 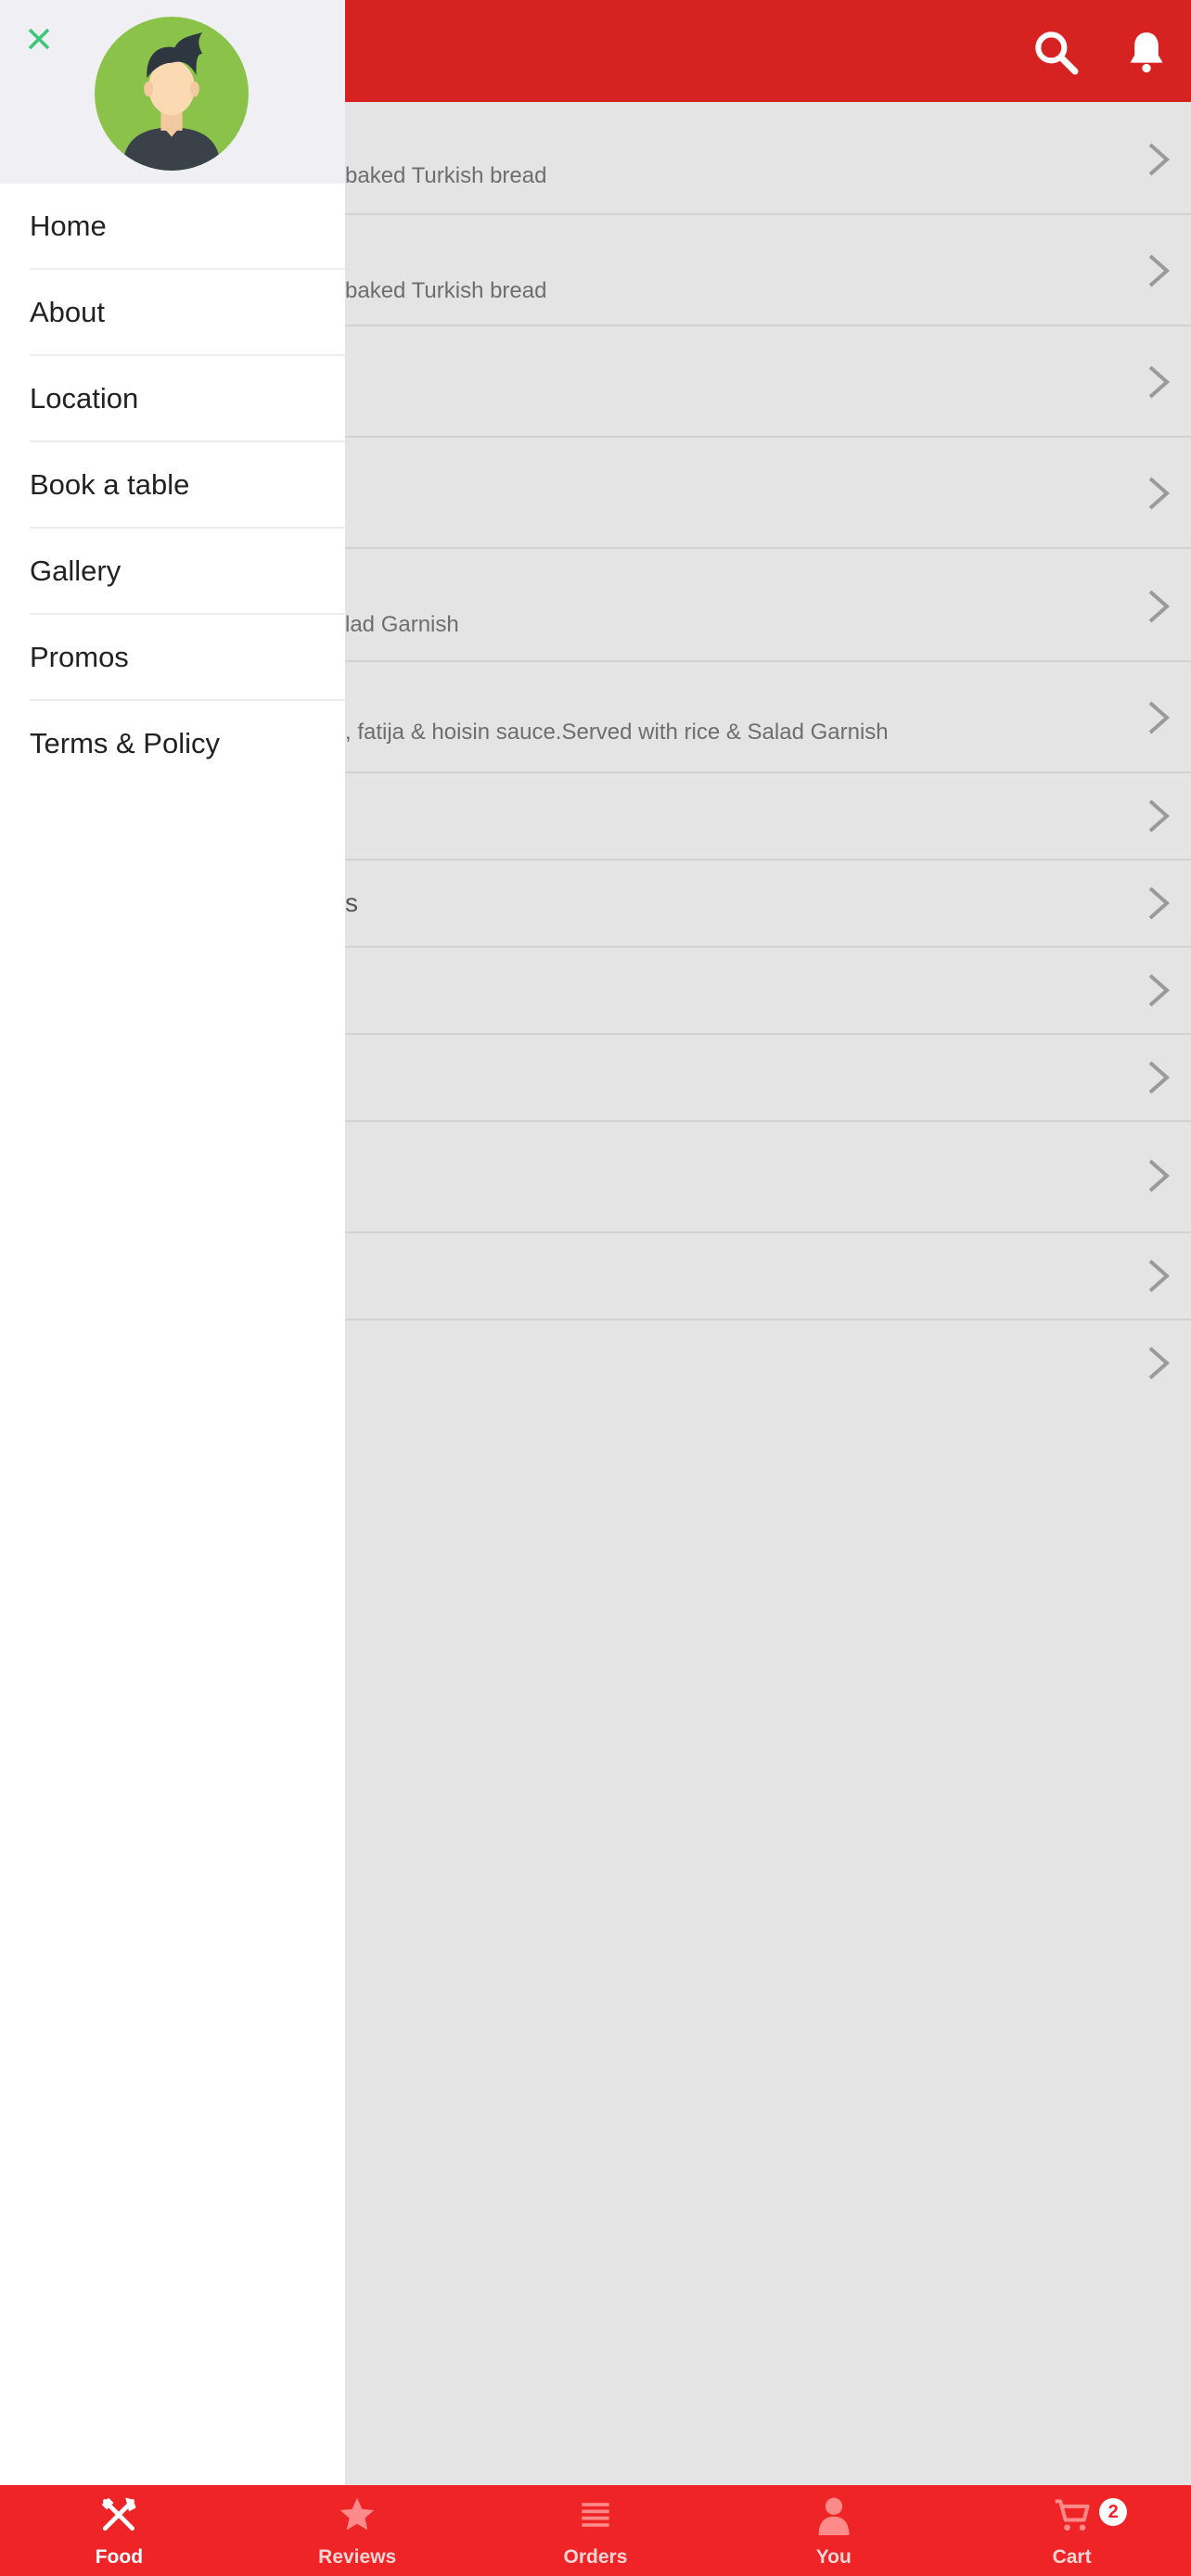 I want to click on avatar, so click(x=172, y=94).